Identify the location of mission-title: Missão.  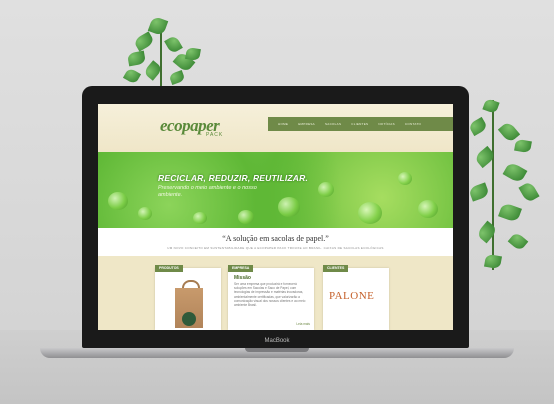
(242, 278).